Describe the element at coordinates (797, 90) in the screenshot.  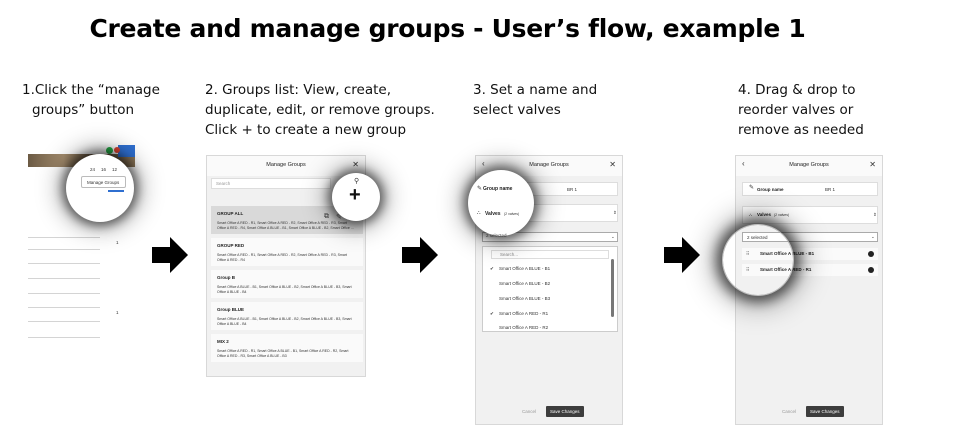
I see `step-4-line-1: 4. Drag & drop to` at that location.